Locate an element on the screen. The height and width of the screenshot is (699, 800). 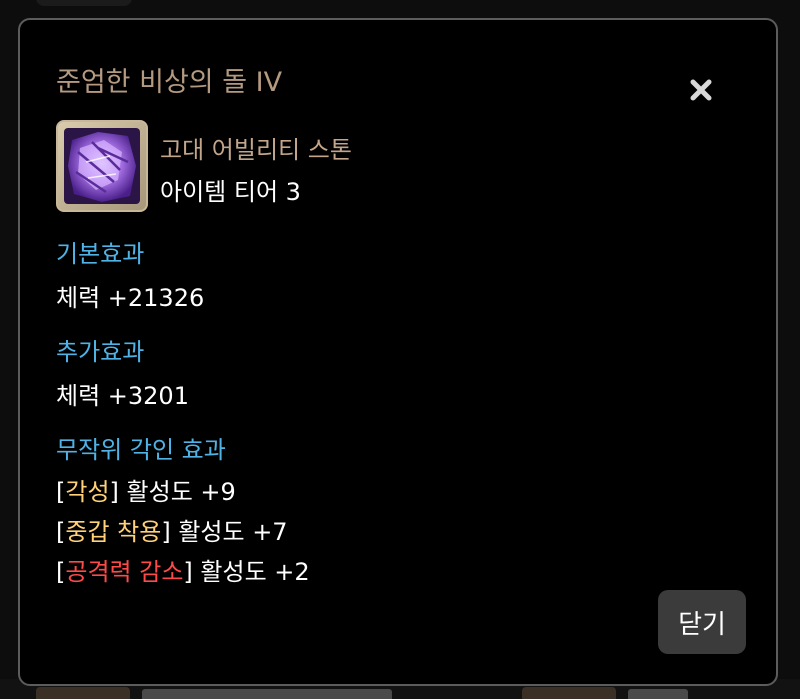
additional-effect-heading: 추가효과 is located at coordinates (100, 352).